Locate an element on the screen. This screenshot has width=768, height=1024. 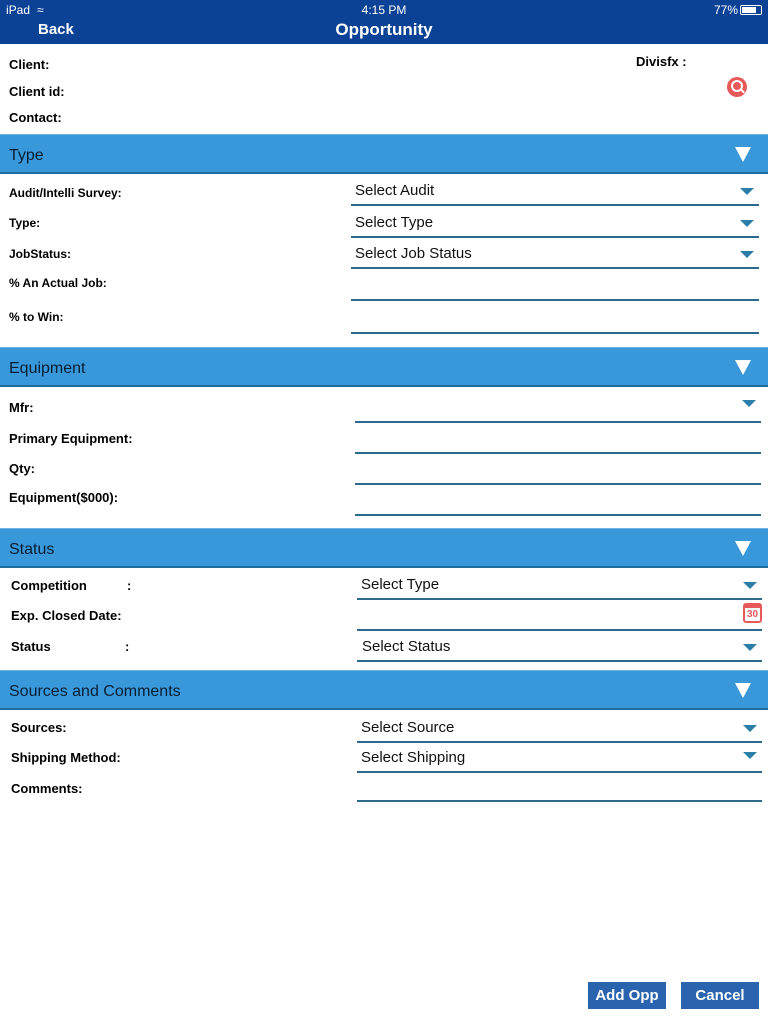
section-title: Status is located at coordinates (32, 549).